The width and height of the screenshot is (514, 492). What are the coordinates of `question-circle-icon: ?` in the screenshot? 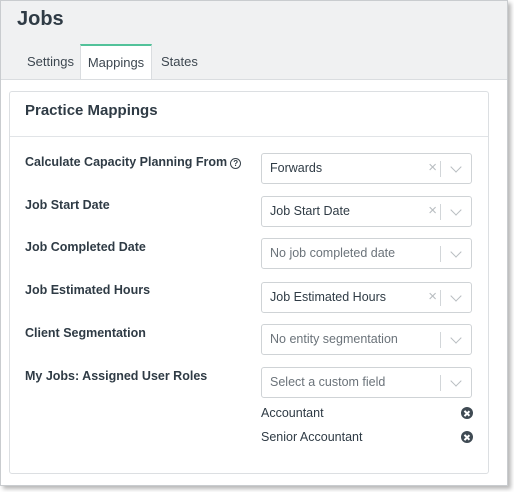 It's located at (236, 163).